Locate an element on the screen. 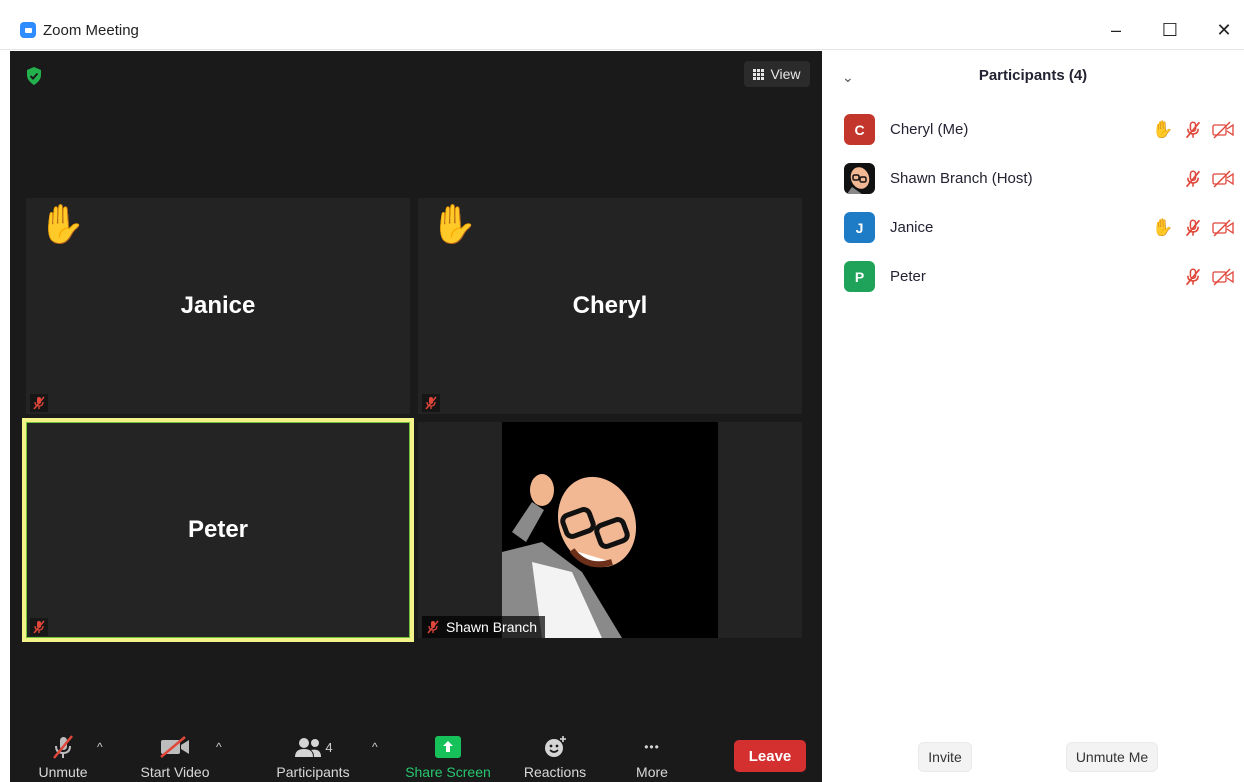  maximize-button: ☐ is located at coordinates (1170, 30).